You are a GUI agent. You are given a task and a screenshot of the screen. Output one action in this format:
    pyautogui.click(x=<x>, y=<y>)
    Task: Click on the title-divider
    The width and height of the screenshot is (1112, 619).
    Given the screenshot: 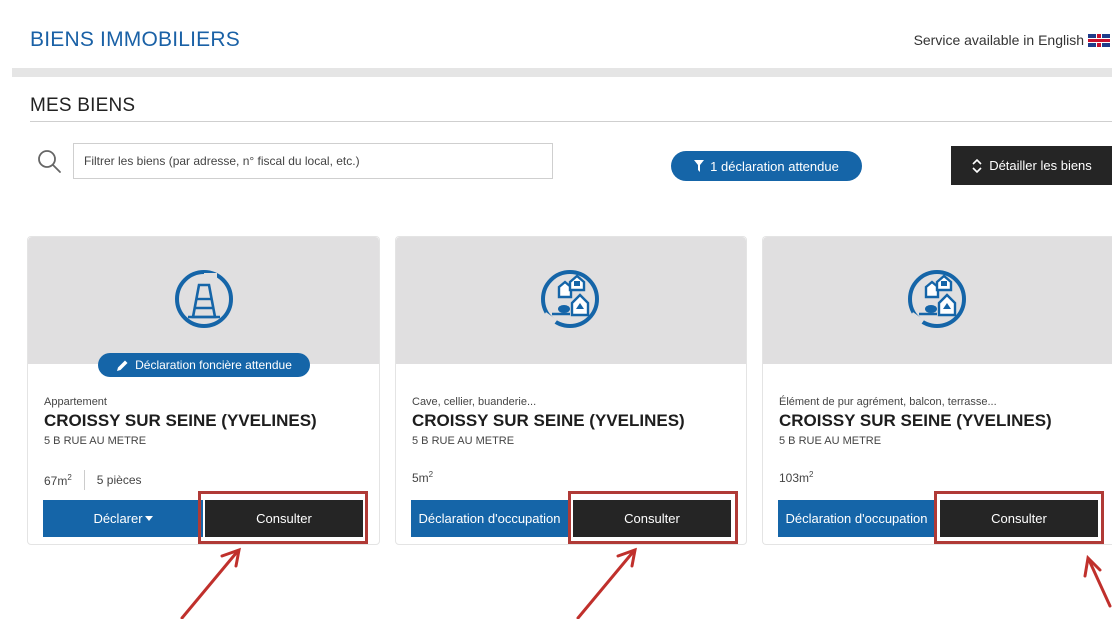 What is the action you would take?
    pyautogui.click(x=571, y=121)
    